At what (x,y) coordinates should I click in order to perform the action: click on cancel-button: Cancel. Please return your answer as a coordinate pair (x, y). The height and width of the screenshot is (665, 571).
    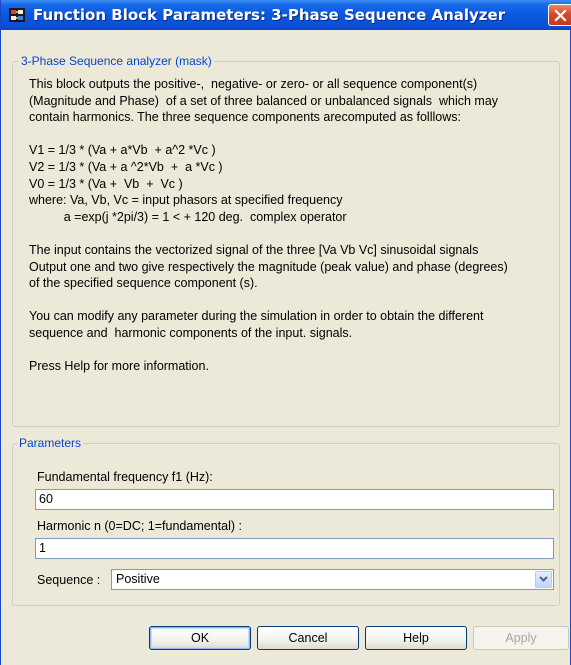
    Looking at the image, I should click on (308, 638).